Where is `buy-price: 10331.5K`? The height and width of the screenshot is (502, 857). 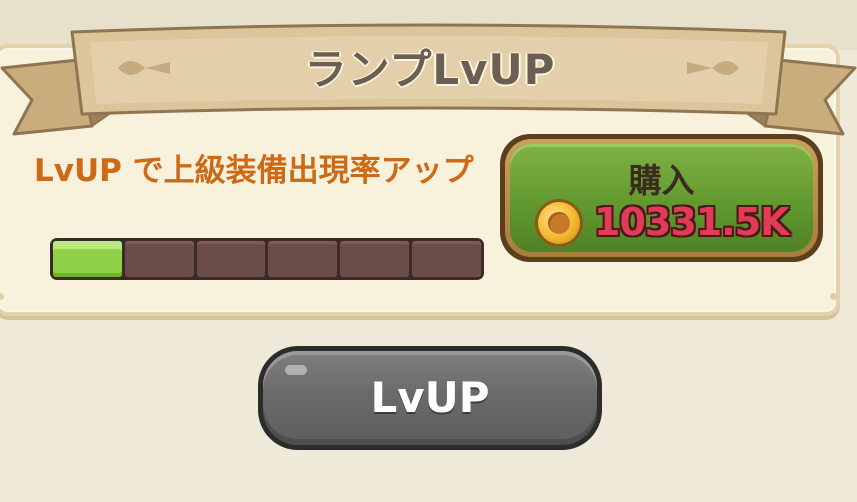
buy-price: 10331.5K is located at coordinates (692, 222).